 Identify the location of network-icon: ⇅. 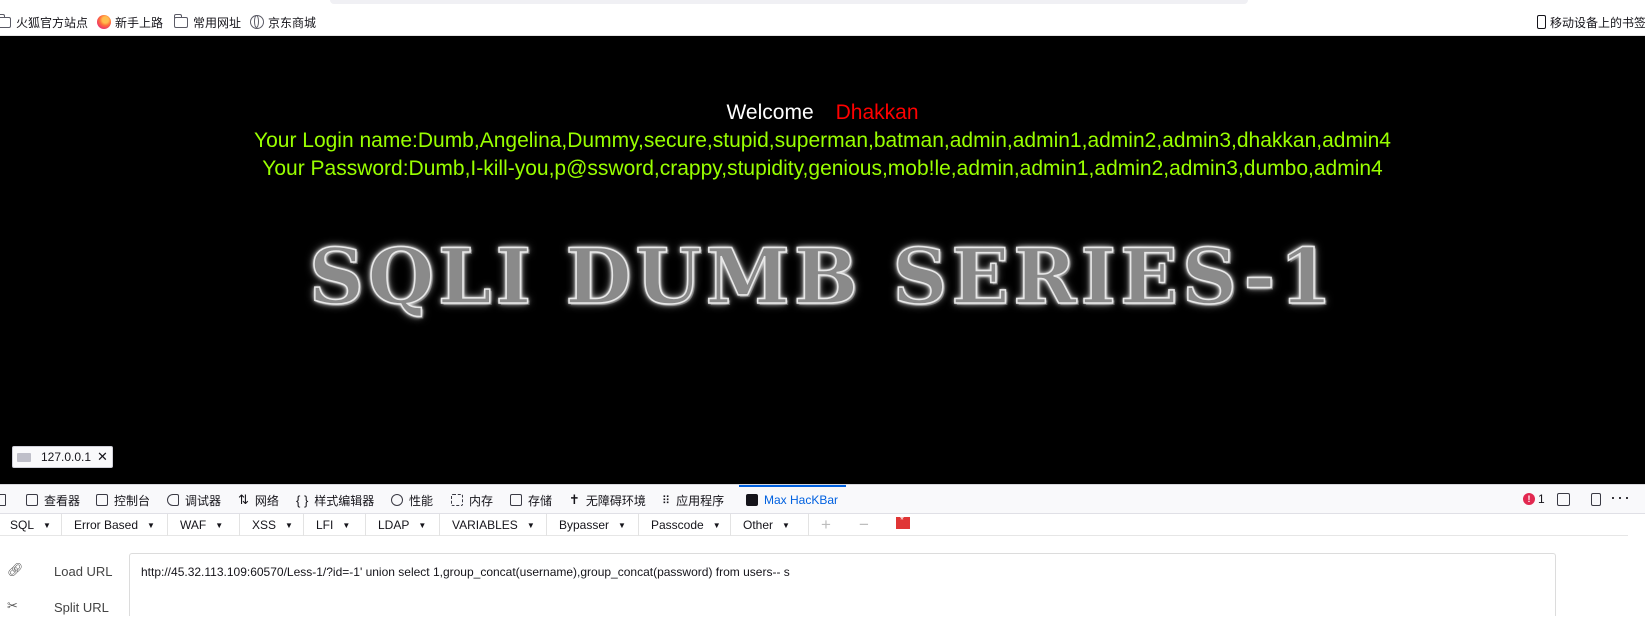
(243, 499).